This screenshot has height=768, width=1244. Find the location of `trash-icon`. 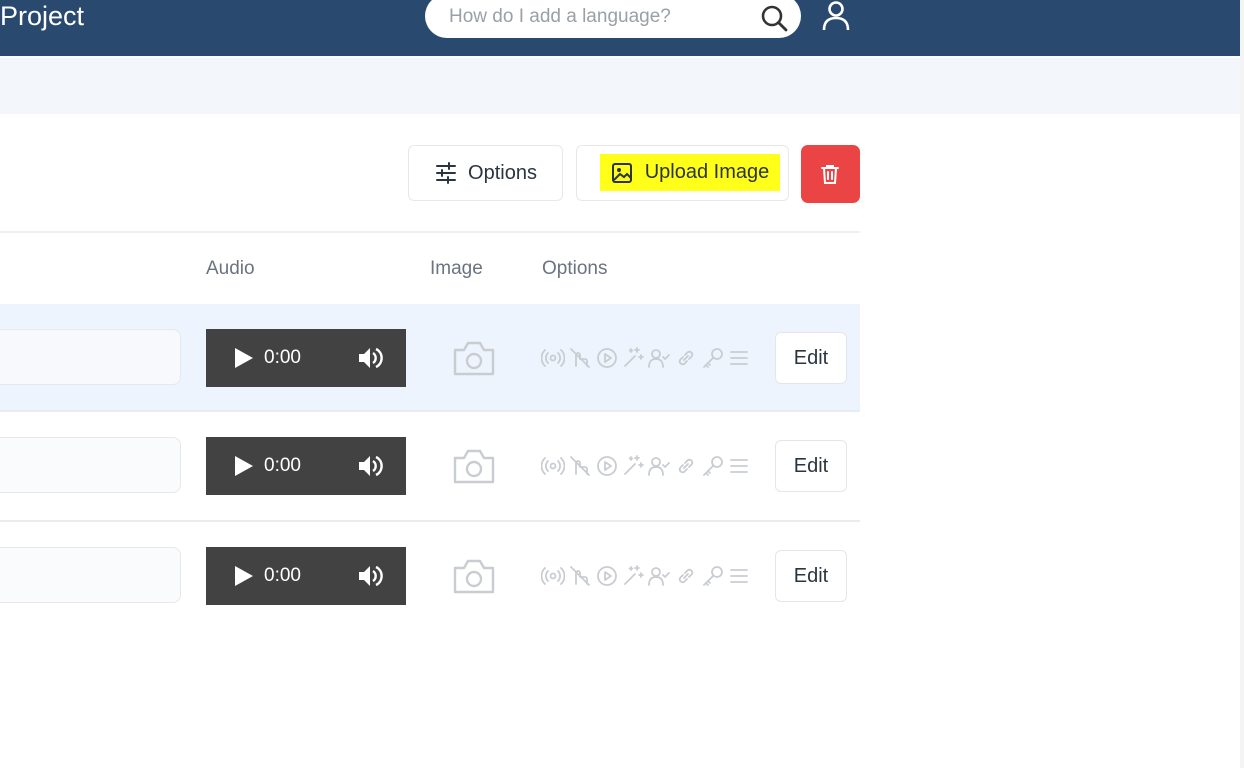

trash-icon is located at coordinates (830, 174).